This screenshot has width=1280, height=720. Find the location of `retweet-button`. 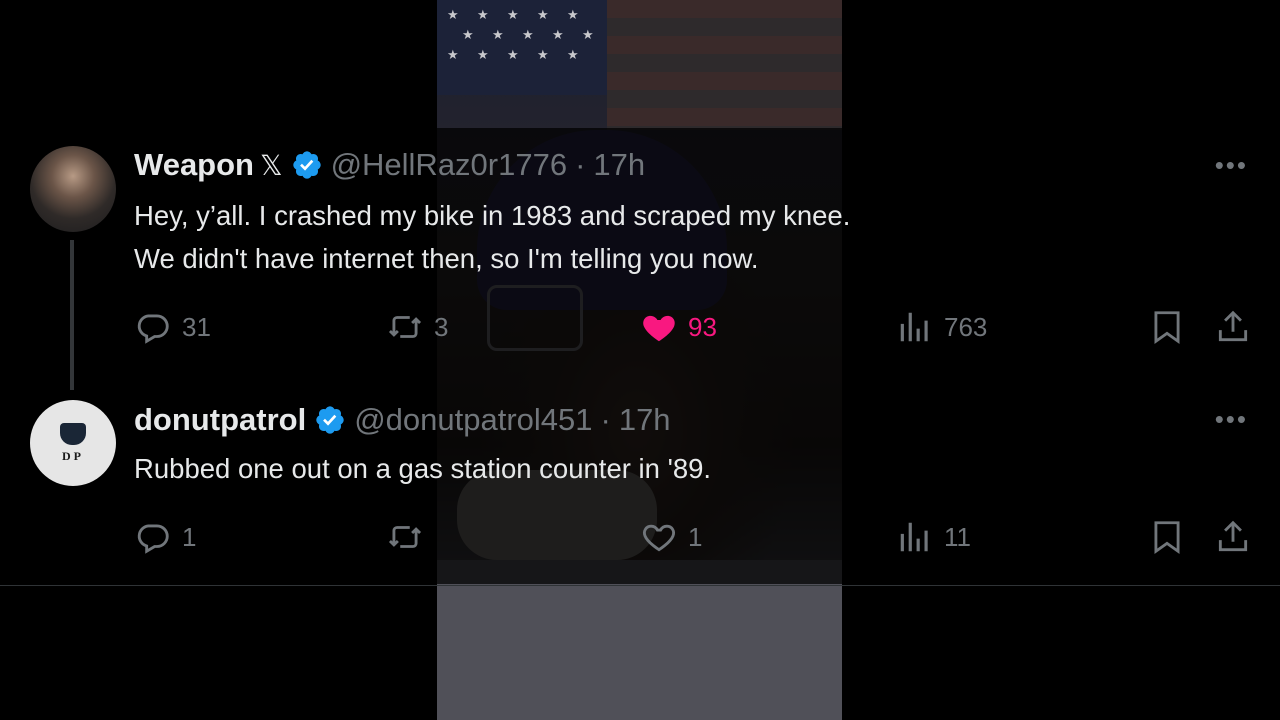

retweet-button is located at coordinates (410, 537).